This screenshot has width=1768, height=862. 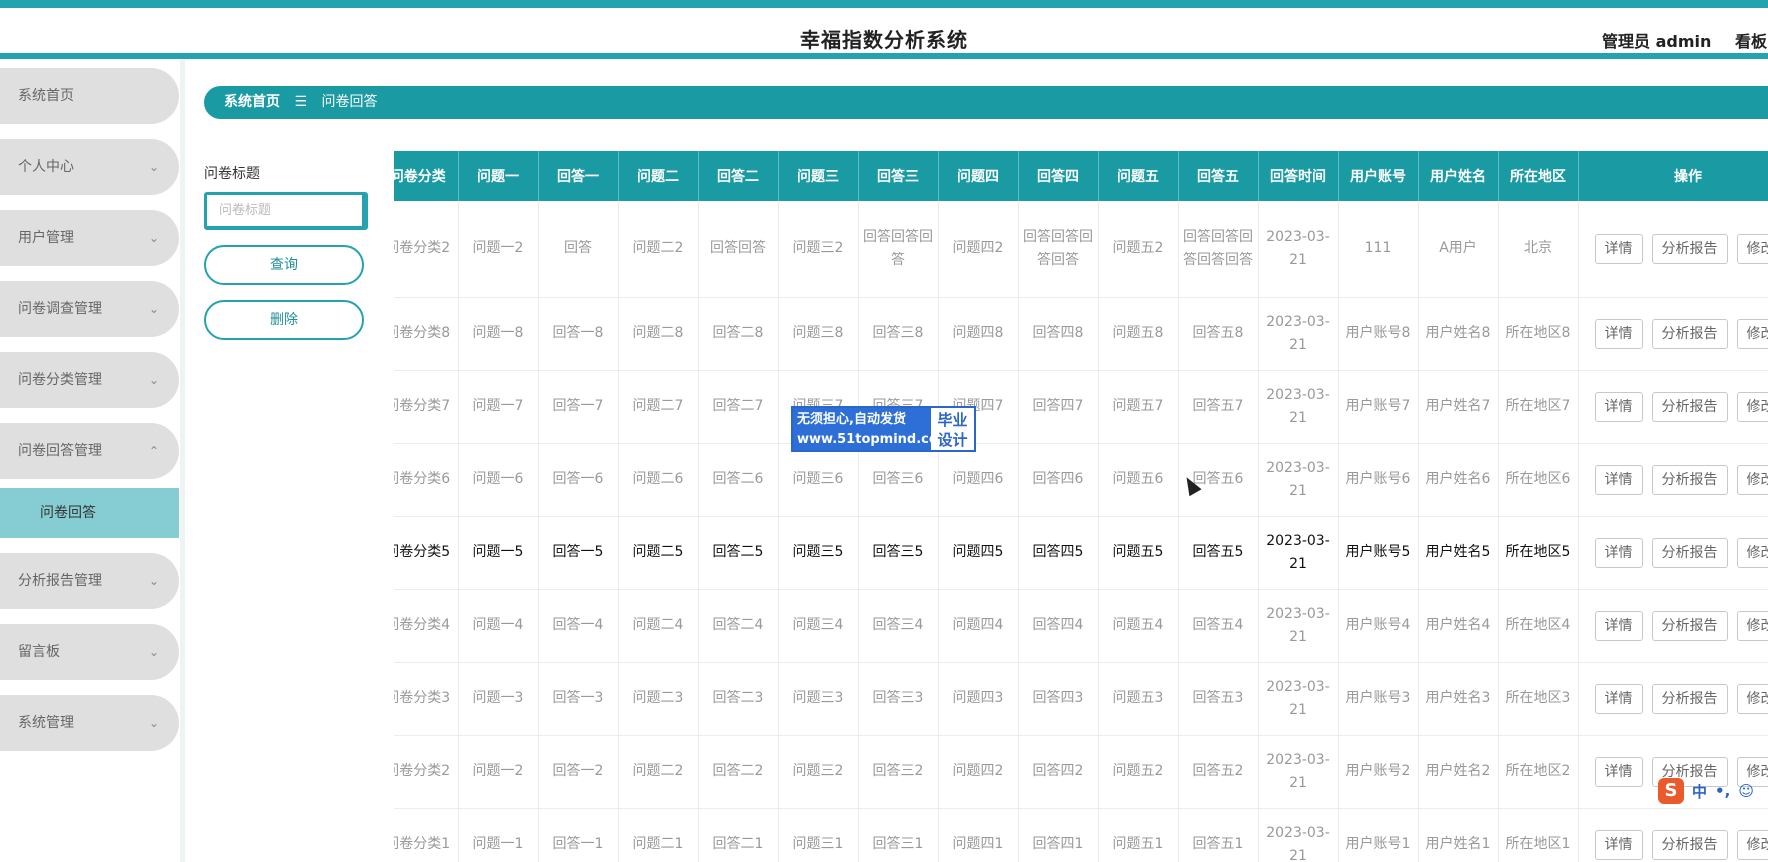 What do you see at coordinates (1058, 334) in the screenshot?
I see `table-cell: 回答四8` at bounding box center [1058, 334].